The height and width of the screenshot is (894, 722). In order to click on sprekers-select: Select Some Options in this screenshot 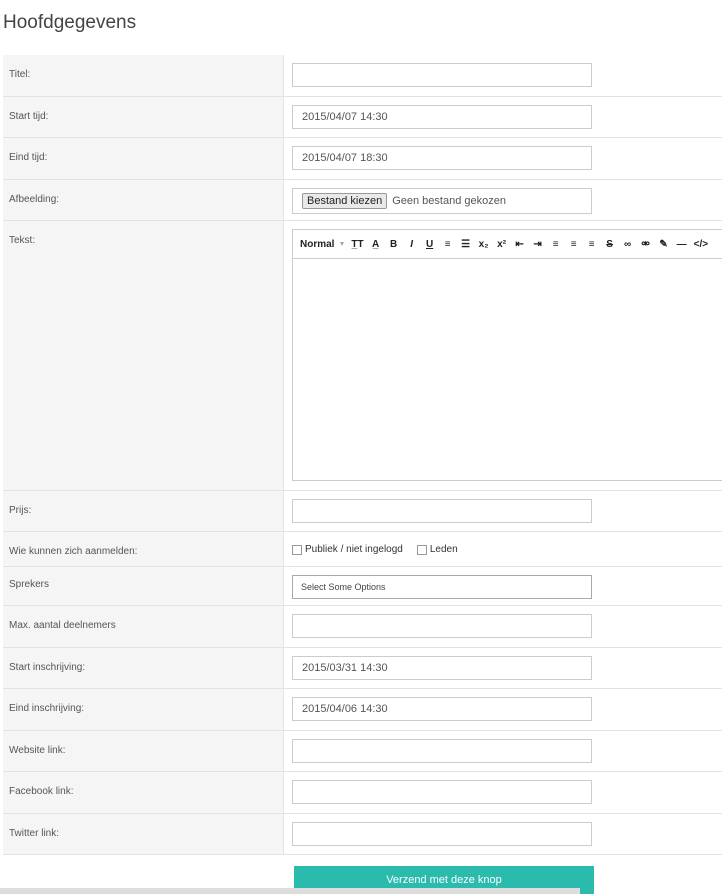, I will do `click(442, 587)`.